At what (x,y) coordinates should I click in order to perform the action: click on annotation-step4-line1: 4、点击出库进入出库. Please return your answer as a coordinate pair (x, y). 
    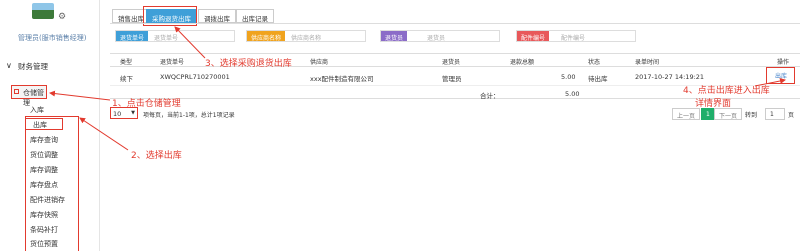
    Looking at the image, I should click on (726, 91).